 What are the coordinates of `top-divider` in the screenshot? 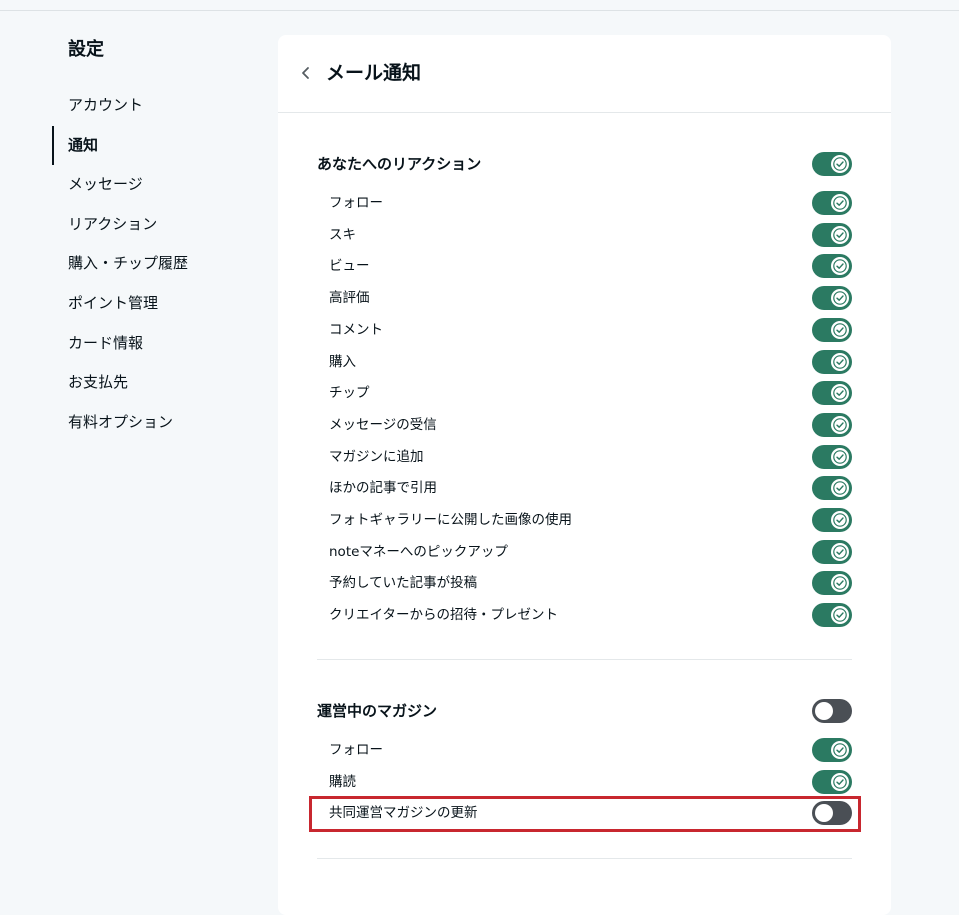 It's located at (479, 10).